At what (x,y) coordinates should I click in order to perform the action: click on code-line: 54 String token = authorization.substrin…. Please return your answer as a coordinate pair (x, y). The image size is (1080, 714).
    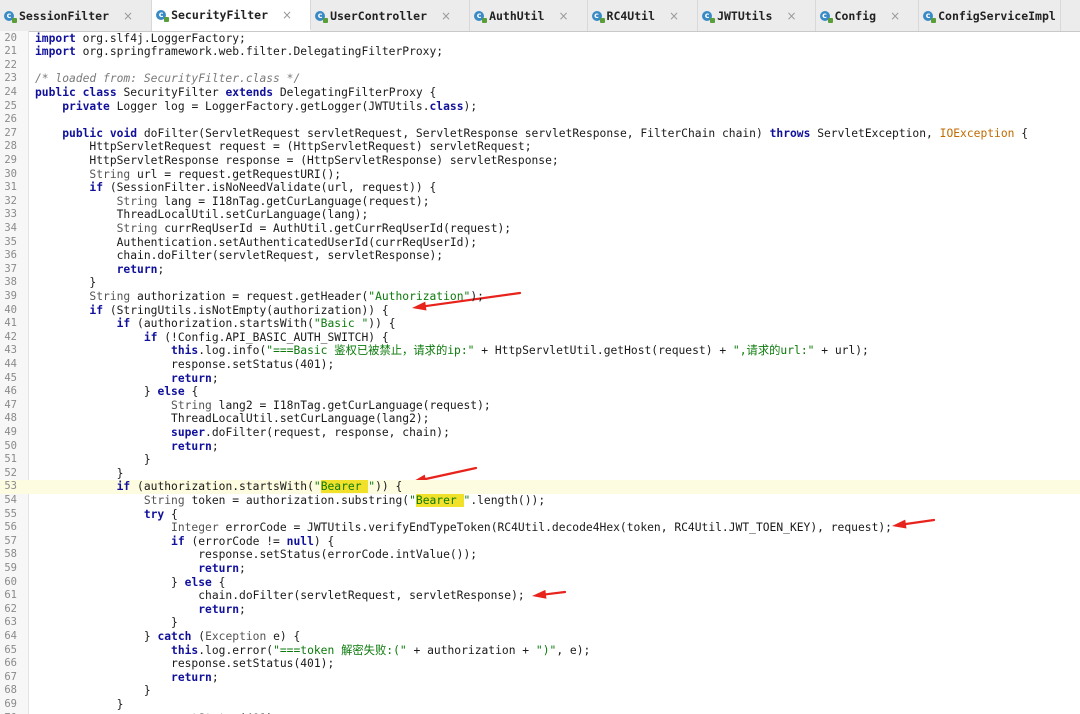
    Looking at the image, I should click on (540, 500).